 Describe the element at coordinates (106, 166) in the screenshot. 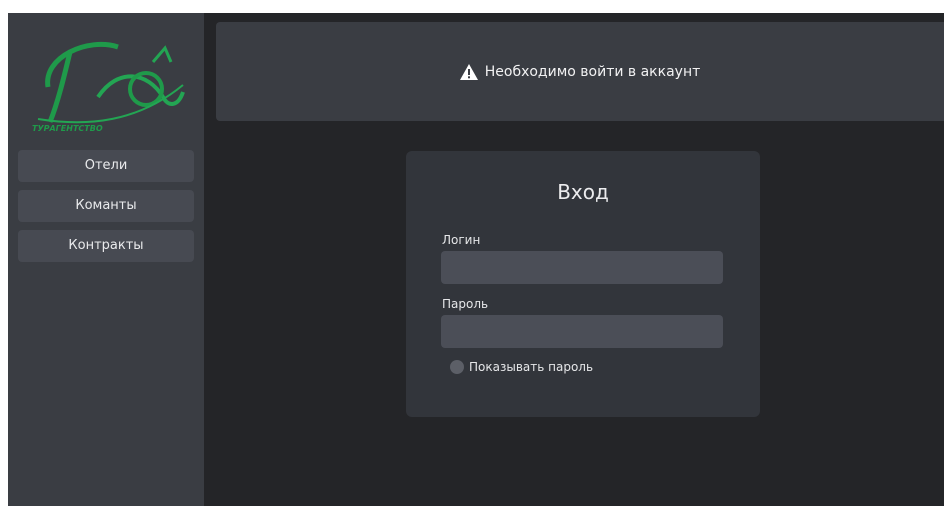

I see `sidebar-item-hotels: Отели` at that location.